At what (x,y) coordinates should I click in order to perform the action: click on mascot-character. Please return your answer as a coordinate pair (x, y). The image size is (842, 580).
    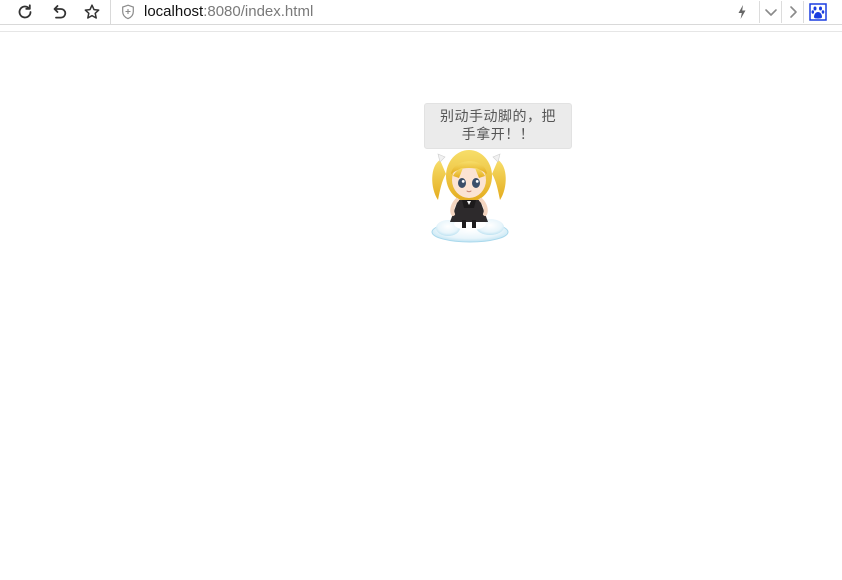
    Looking at the image, I should click on (469, 194).